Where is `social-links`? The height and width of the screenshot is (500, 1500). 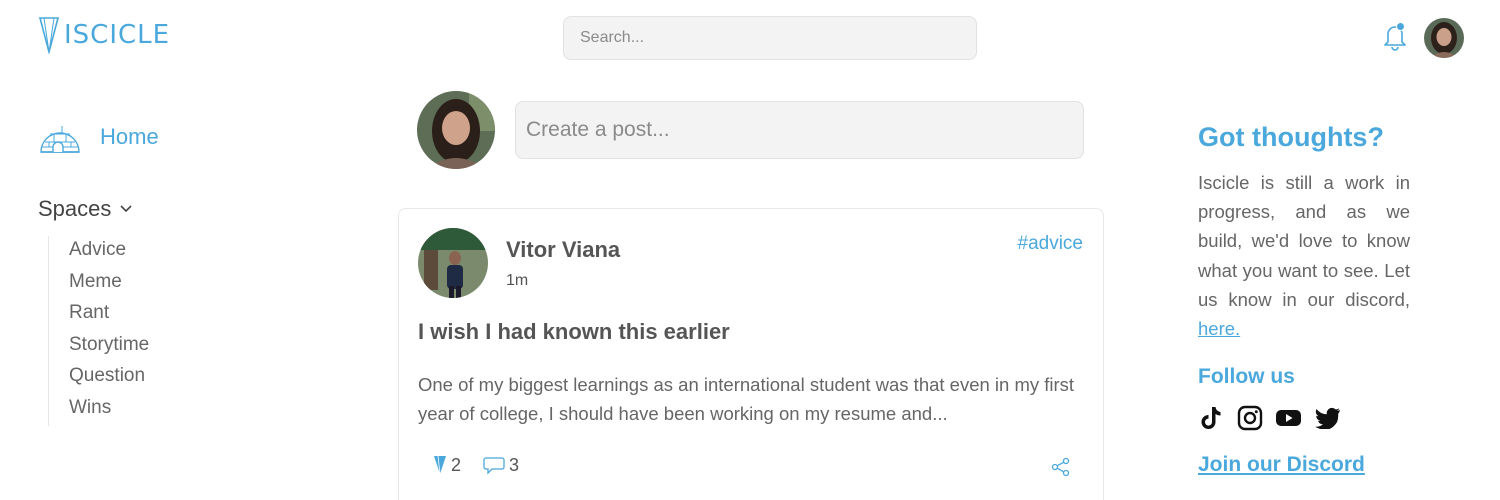
social-links is located at coordinates (1269, 417).